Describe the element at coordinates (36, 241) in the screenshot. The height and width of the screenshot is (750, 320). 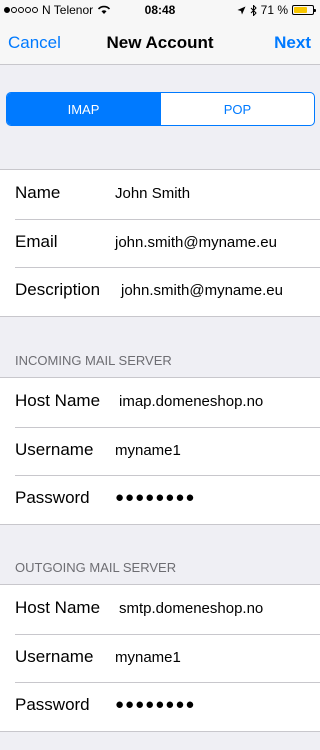
I see `email-label: Email` at that location.